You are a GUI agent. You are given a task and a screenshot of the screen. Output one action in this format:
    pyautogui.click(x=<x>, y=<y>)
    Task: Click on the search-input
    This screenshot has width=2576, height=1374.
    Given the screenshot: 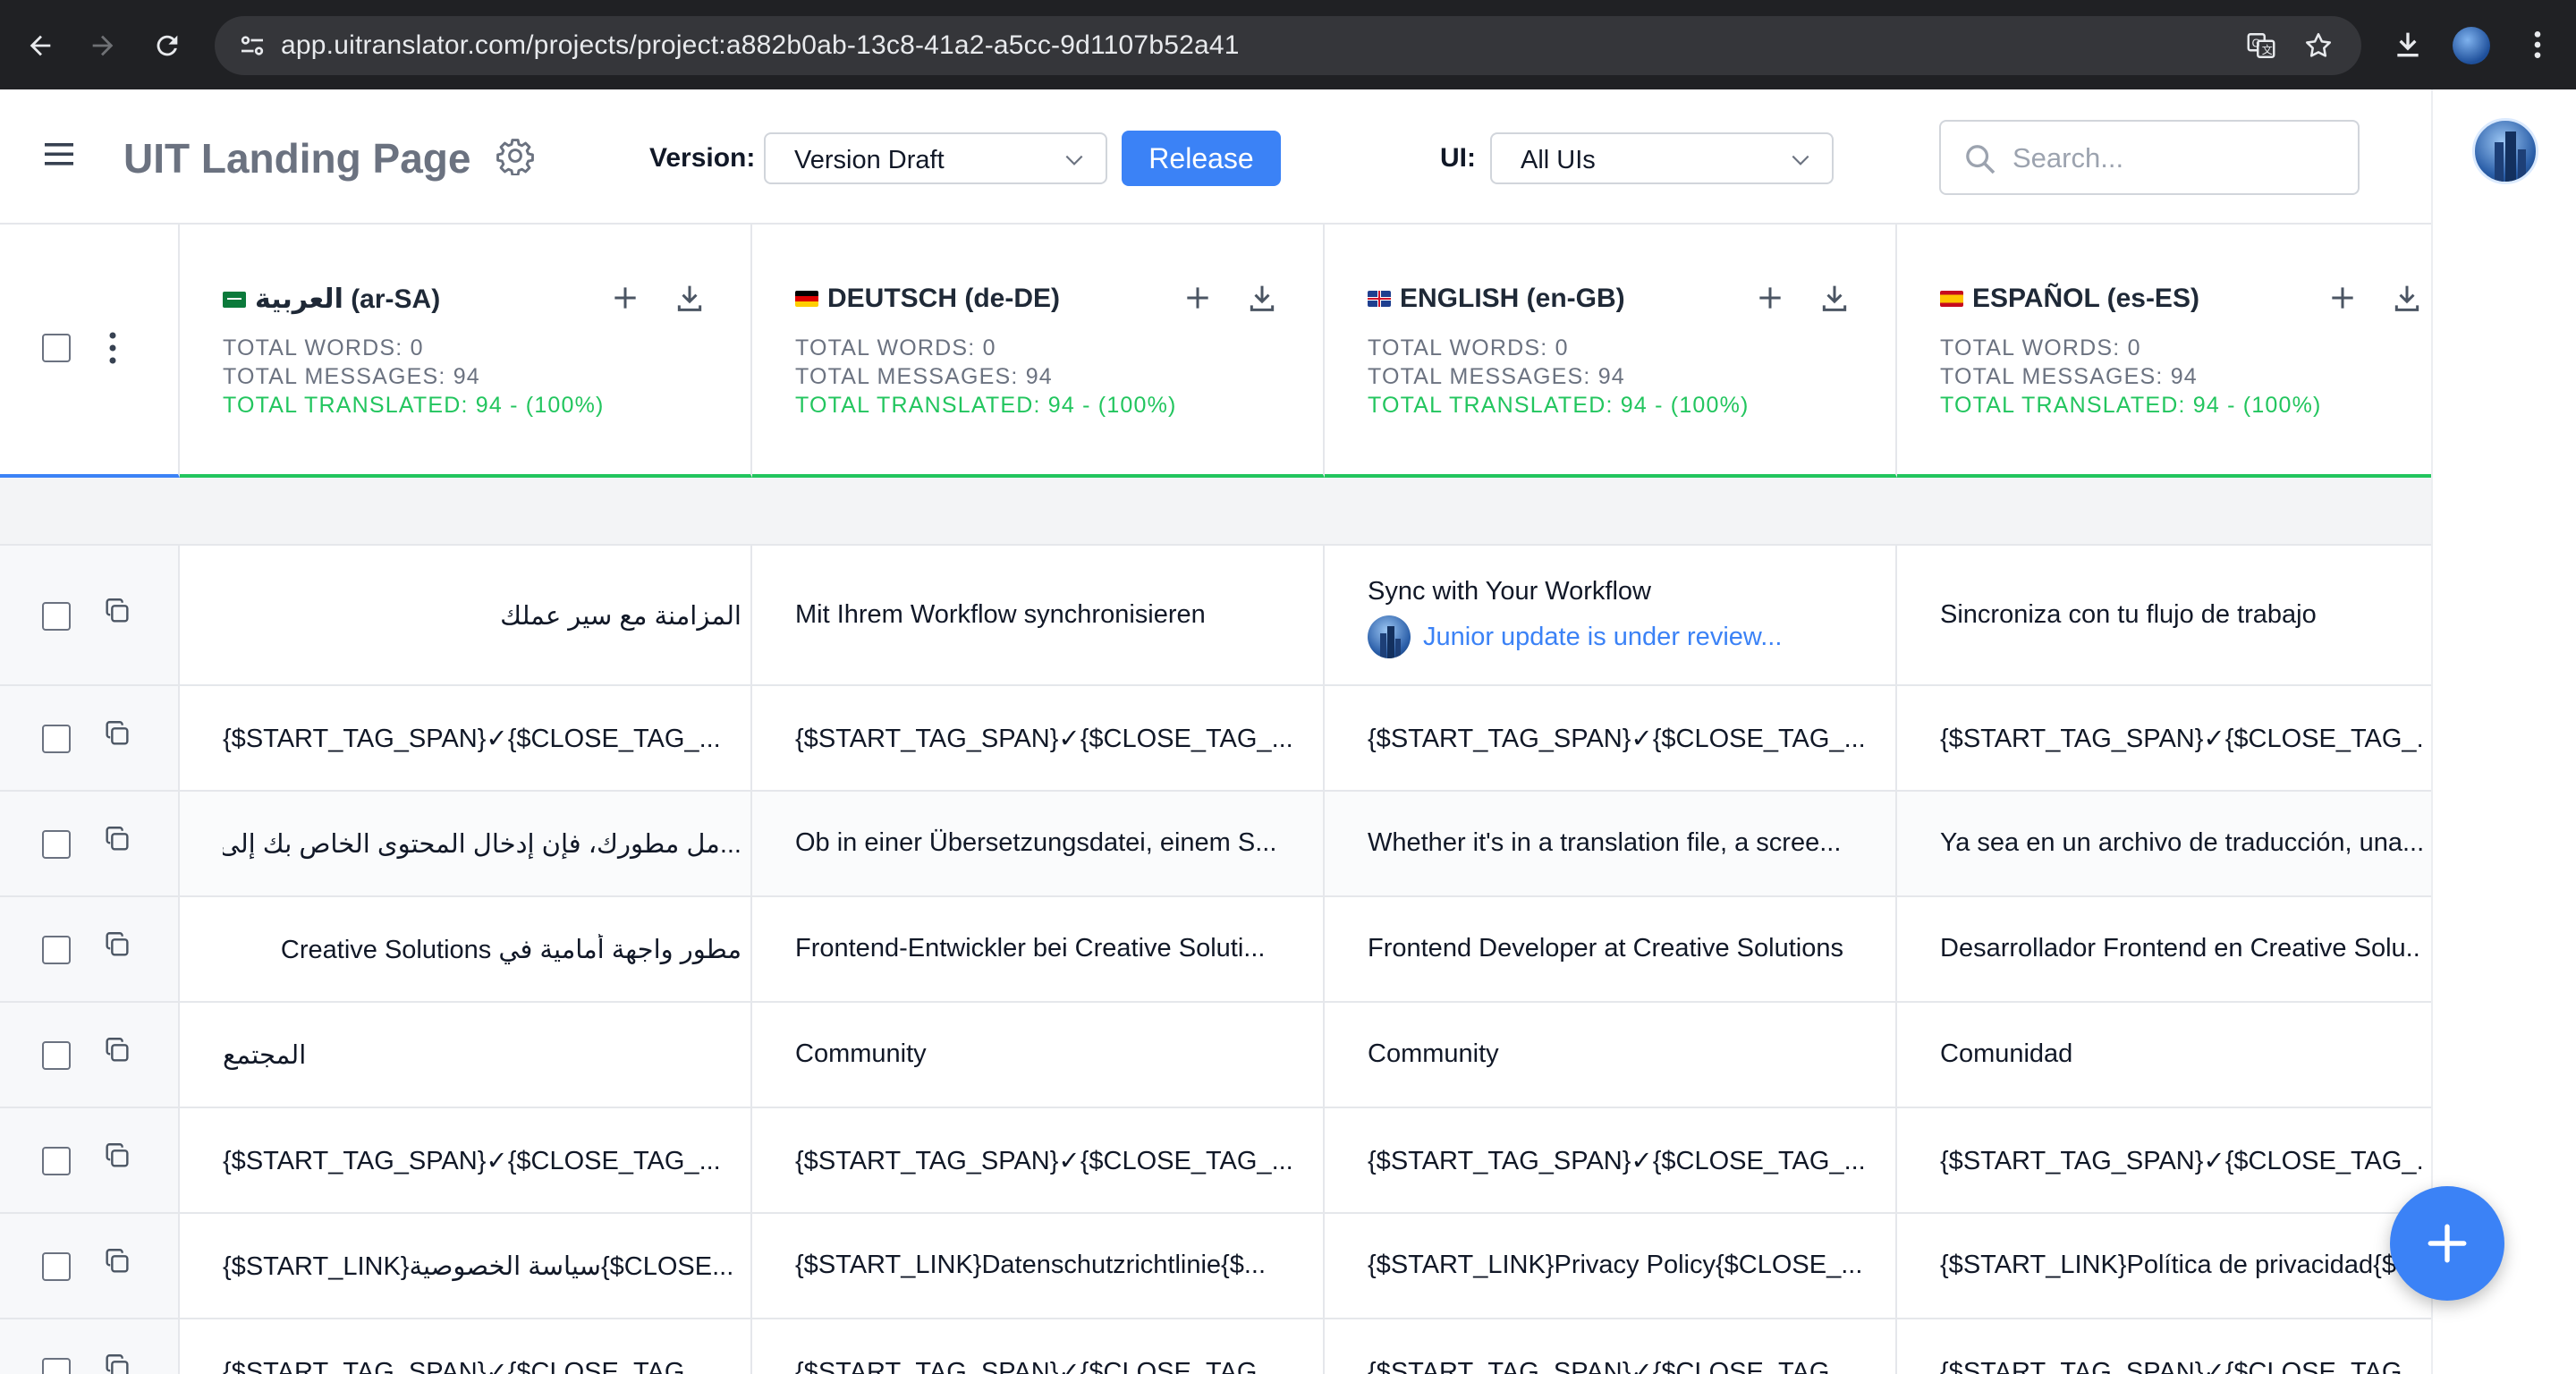 What is the action you would take?
    pyautogui.click(x=2177, y=158)
    